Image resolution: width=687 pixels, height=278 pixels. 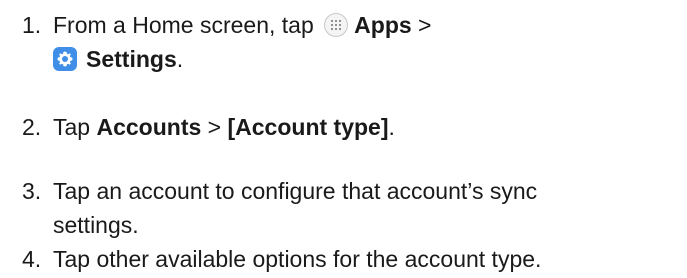 I want to click on step-text: Tap Accounts > [Account type]., so click(x=370, y=127).